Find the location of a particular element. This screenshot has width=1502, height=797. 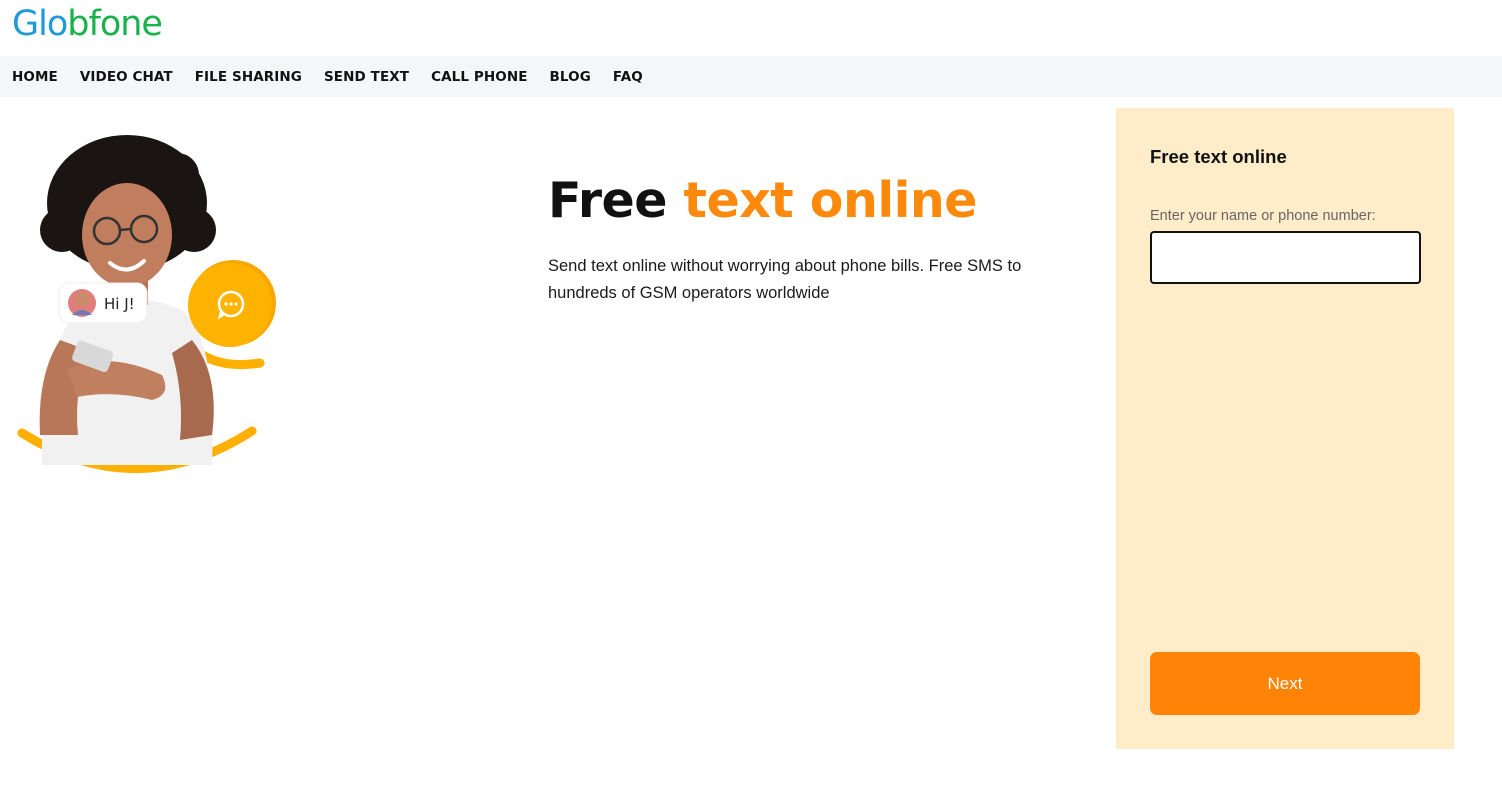

logo-text-part2: o is located at coordinates (57, 24).